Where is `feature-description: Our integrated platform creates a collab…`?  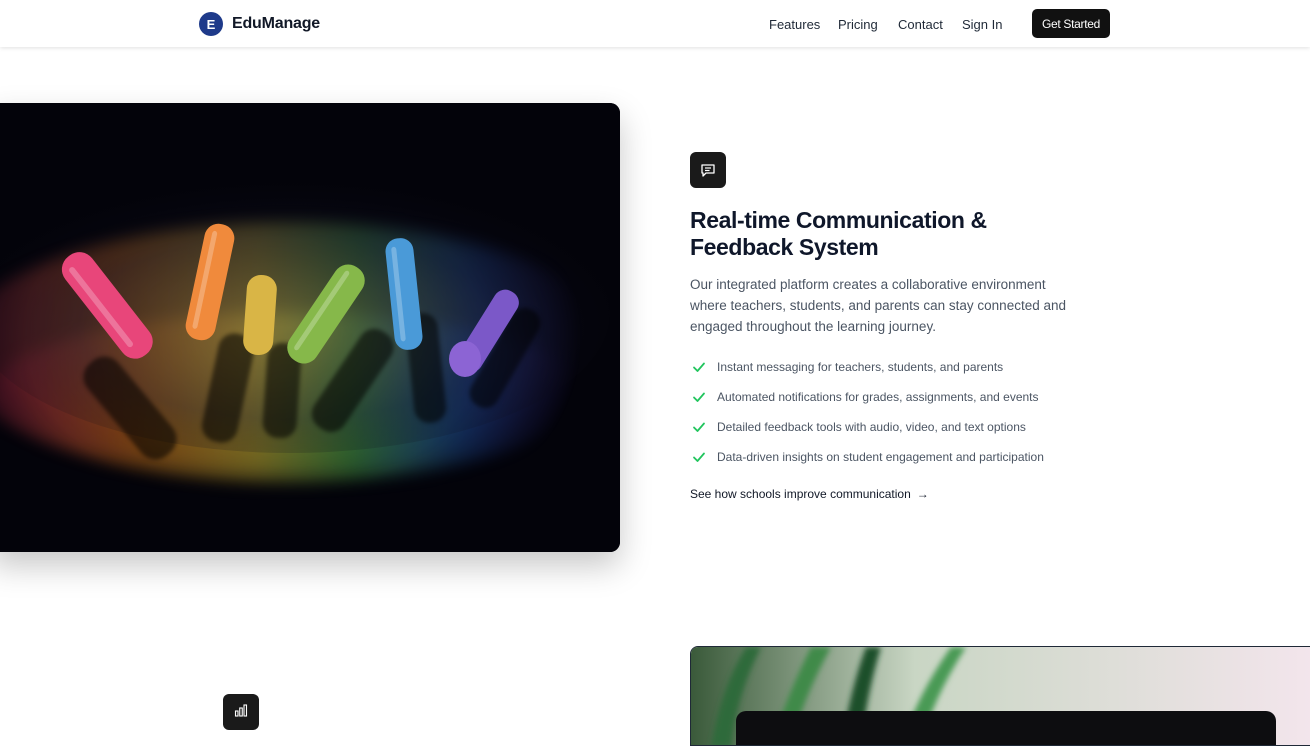
feature-description: Our integrated platform creates a collab… is located at coordinates (878, 305).